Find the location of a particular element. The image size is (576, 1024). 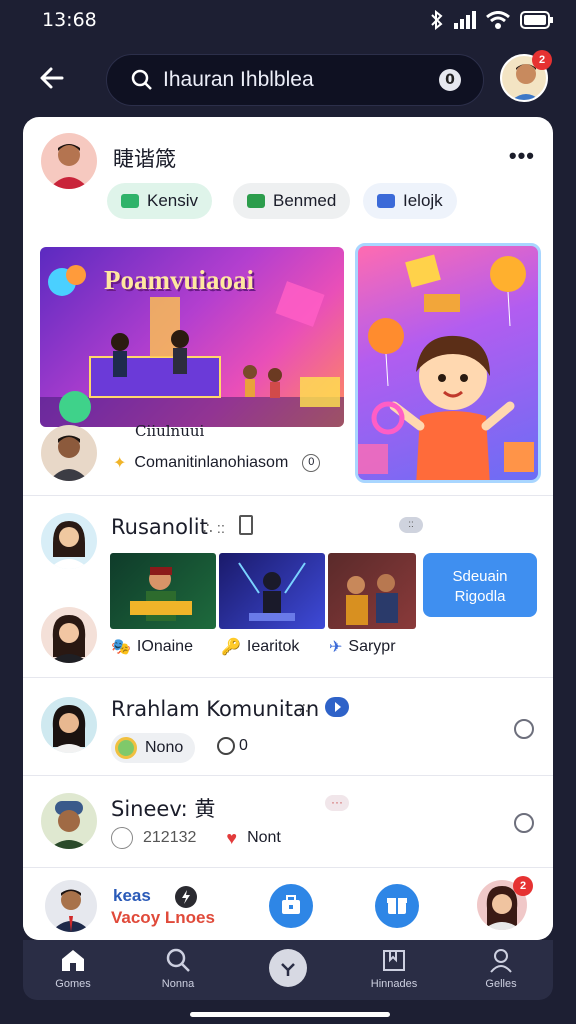

caption-text: Comanitinlanohiasom is located at coordinates (211, 462).